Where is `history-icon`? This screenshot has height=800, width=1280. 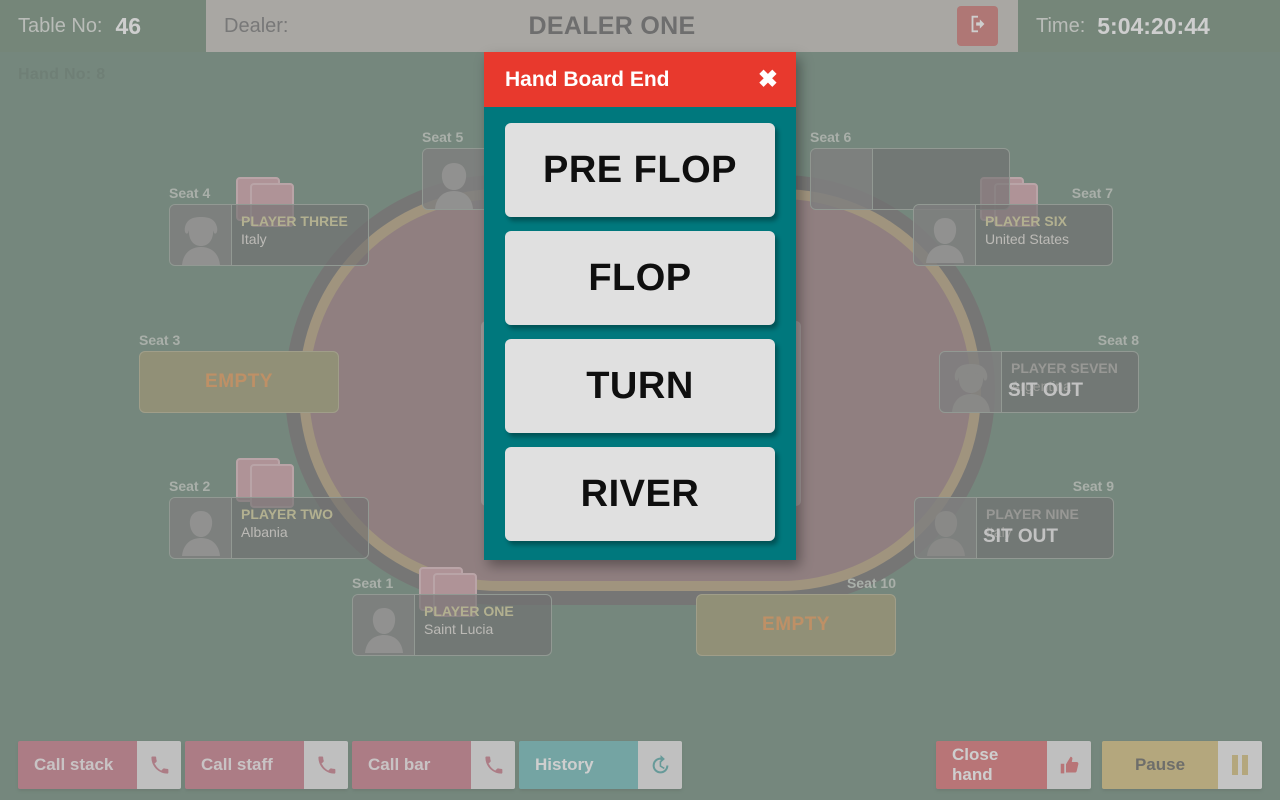 history-icon is located at coordinates (660, 765).